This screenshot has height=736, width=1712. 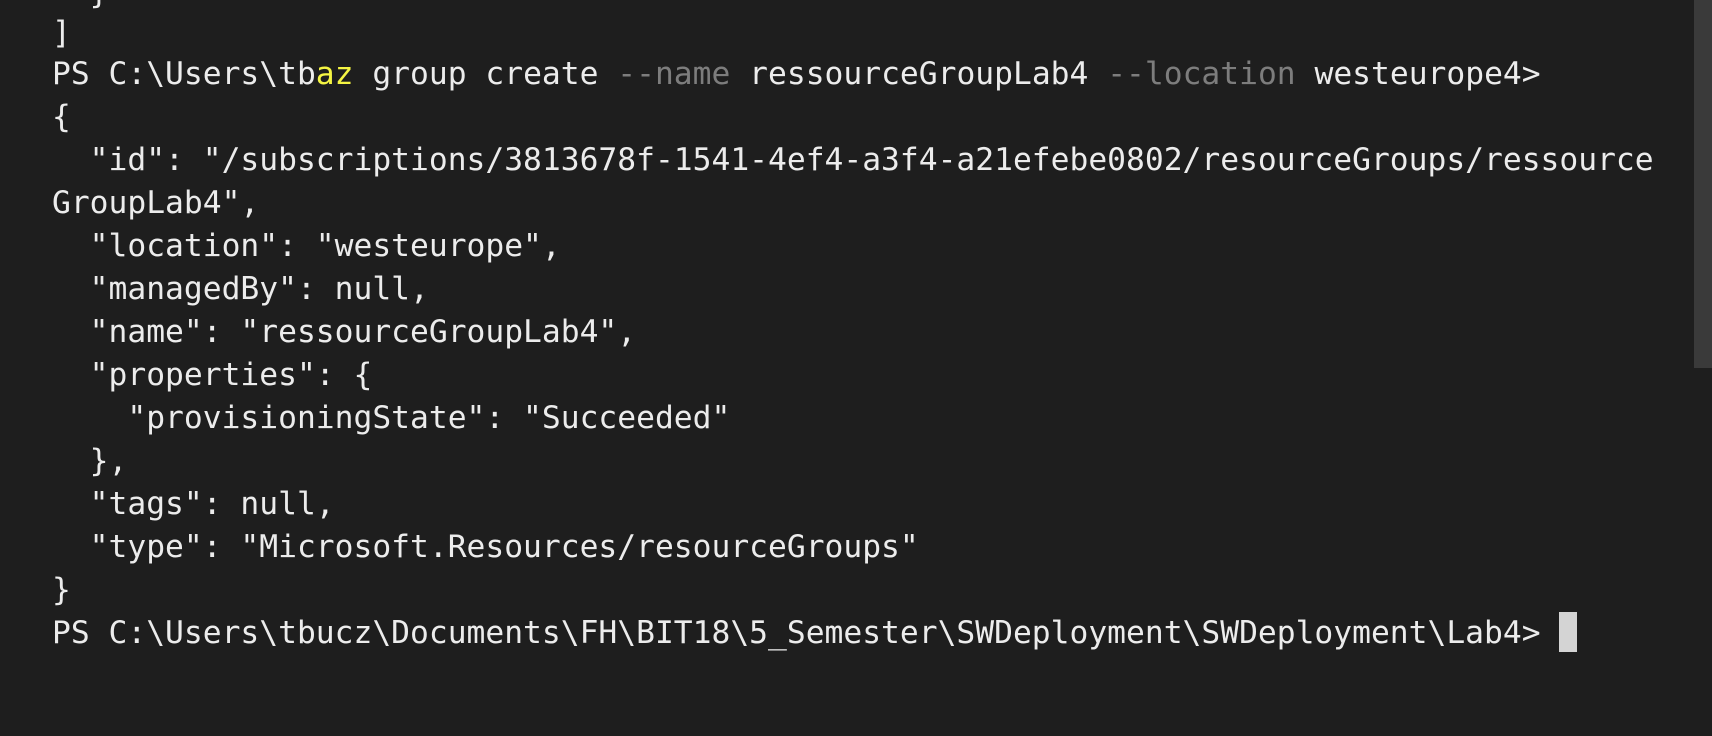 What do you see at coordinates (334, 74) in the screenshot?
I see `command-name: az` at bounding box center [334, 74].